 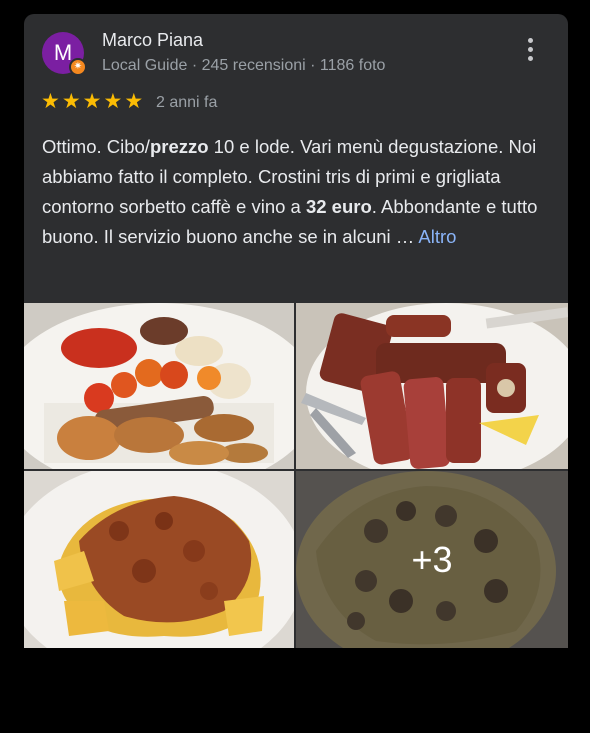 I want to click on local-guide-badge-icon: ✷, so click(x=78, y=67).